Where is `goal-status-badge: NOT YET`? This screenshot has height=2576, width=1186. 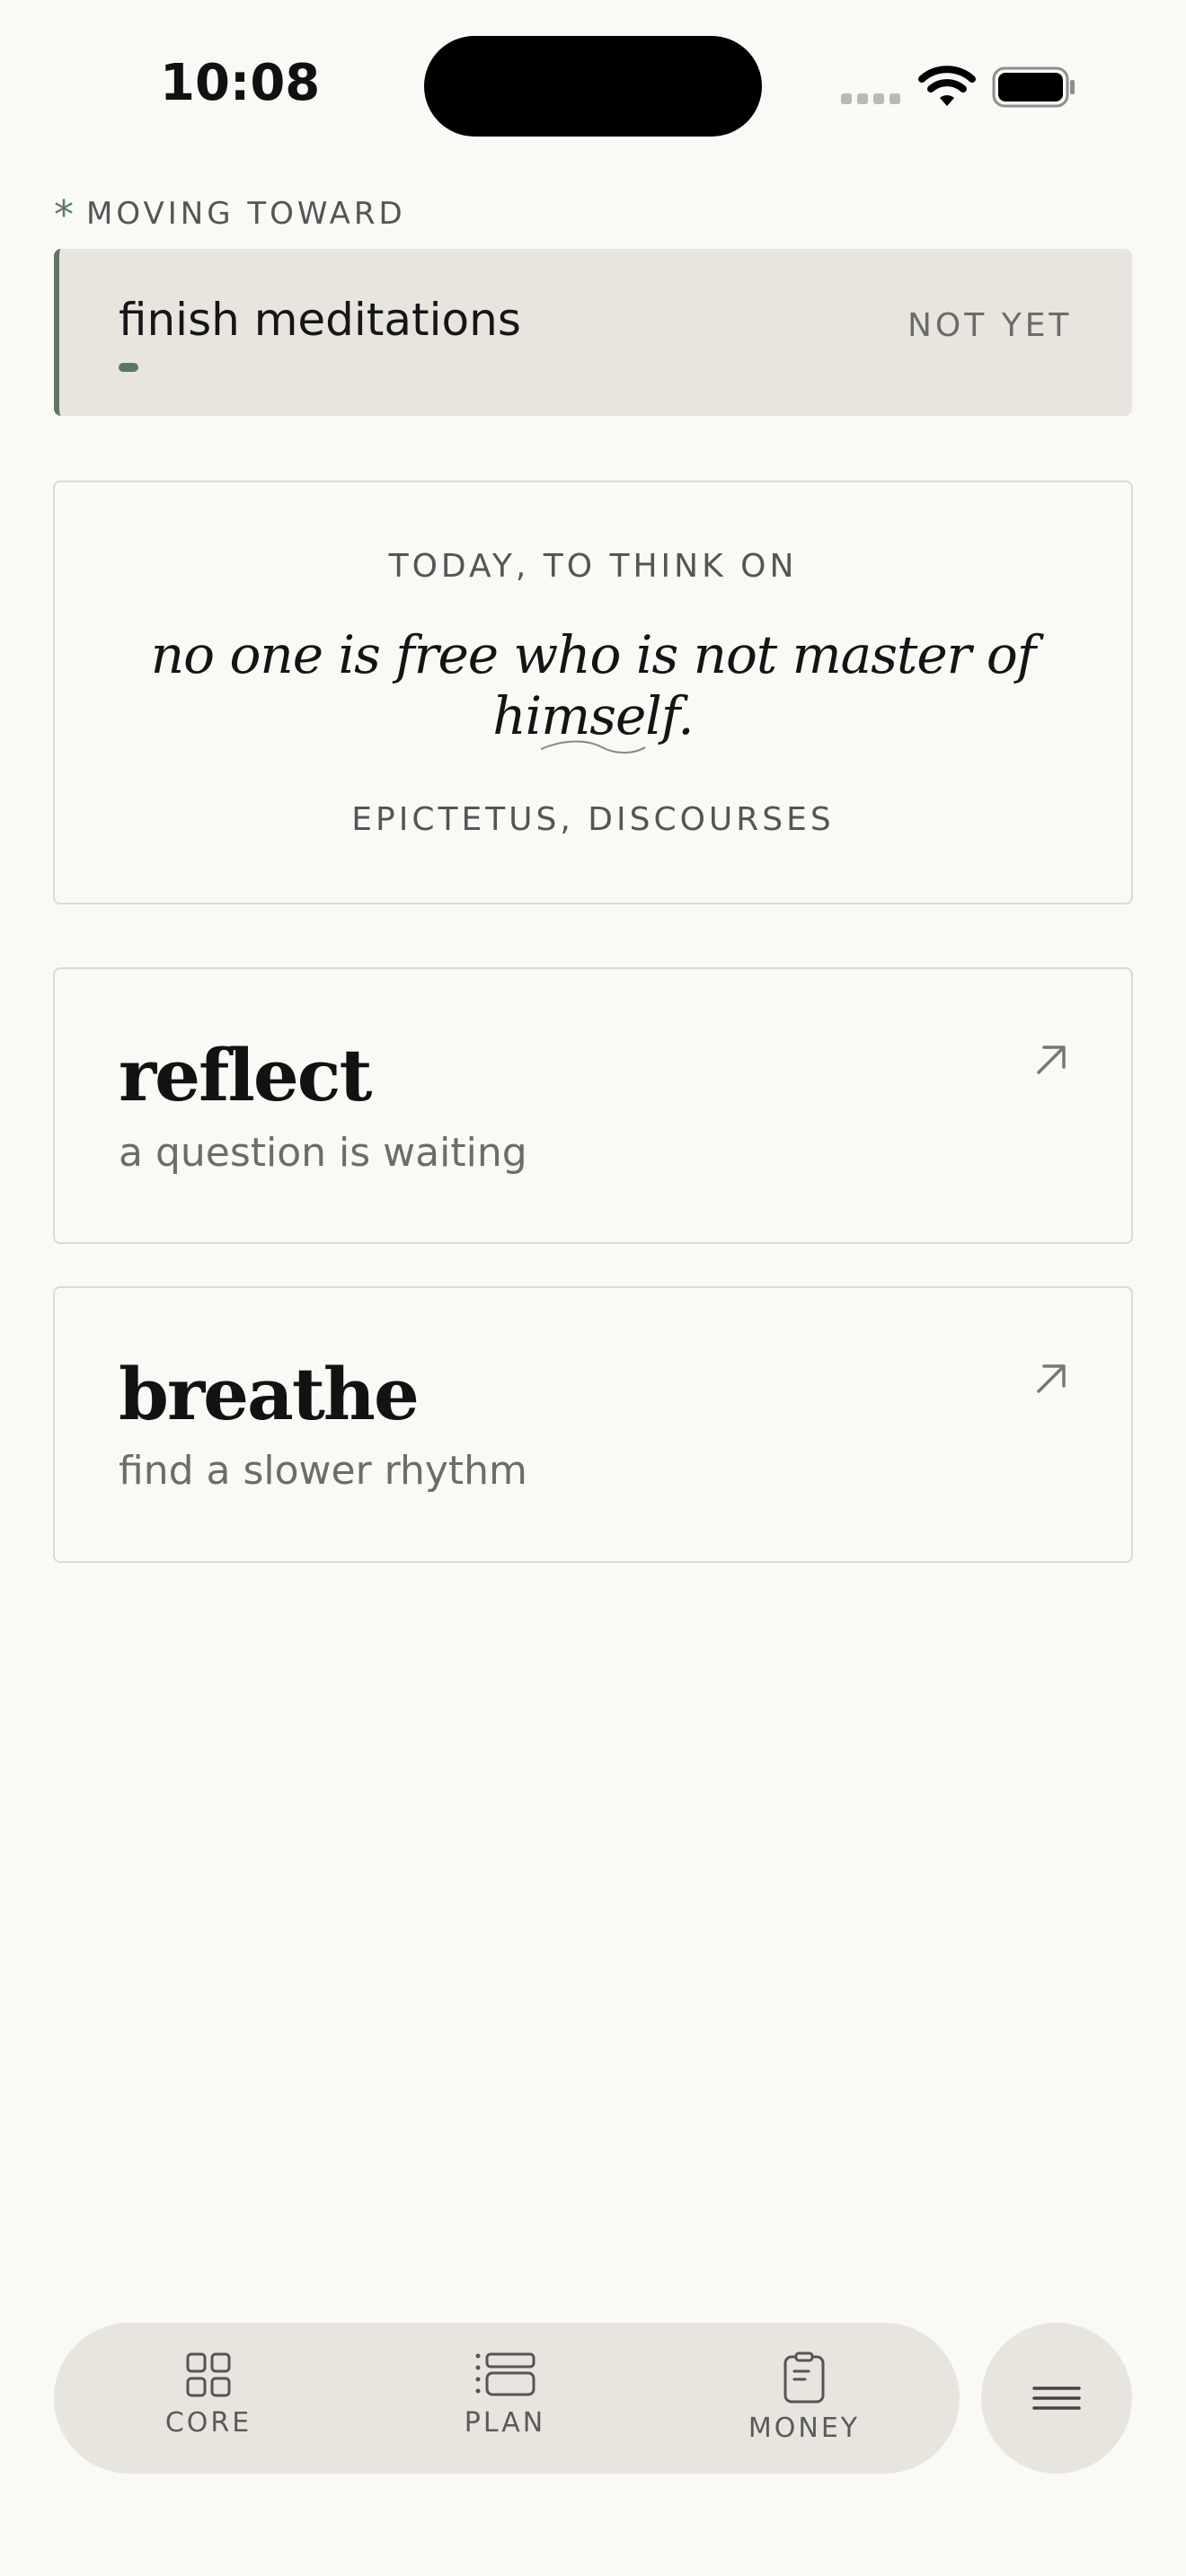 goal-status-badge: NOT YET is located at coordinates (989, 325).